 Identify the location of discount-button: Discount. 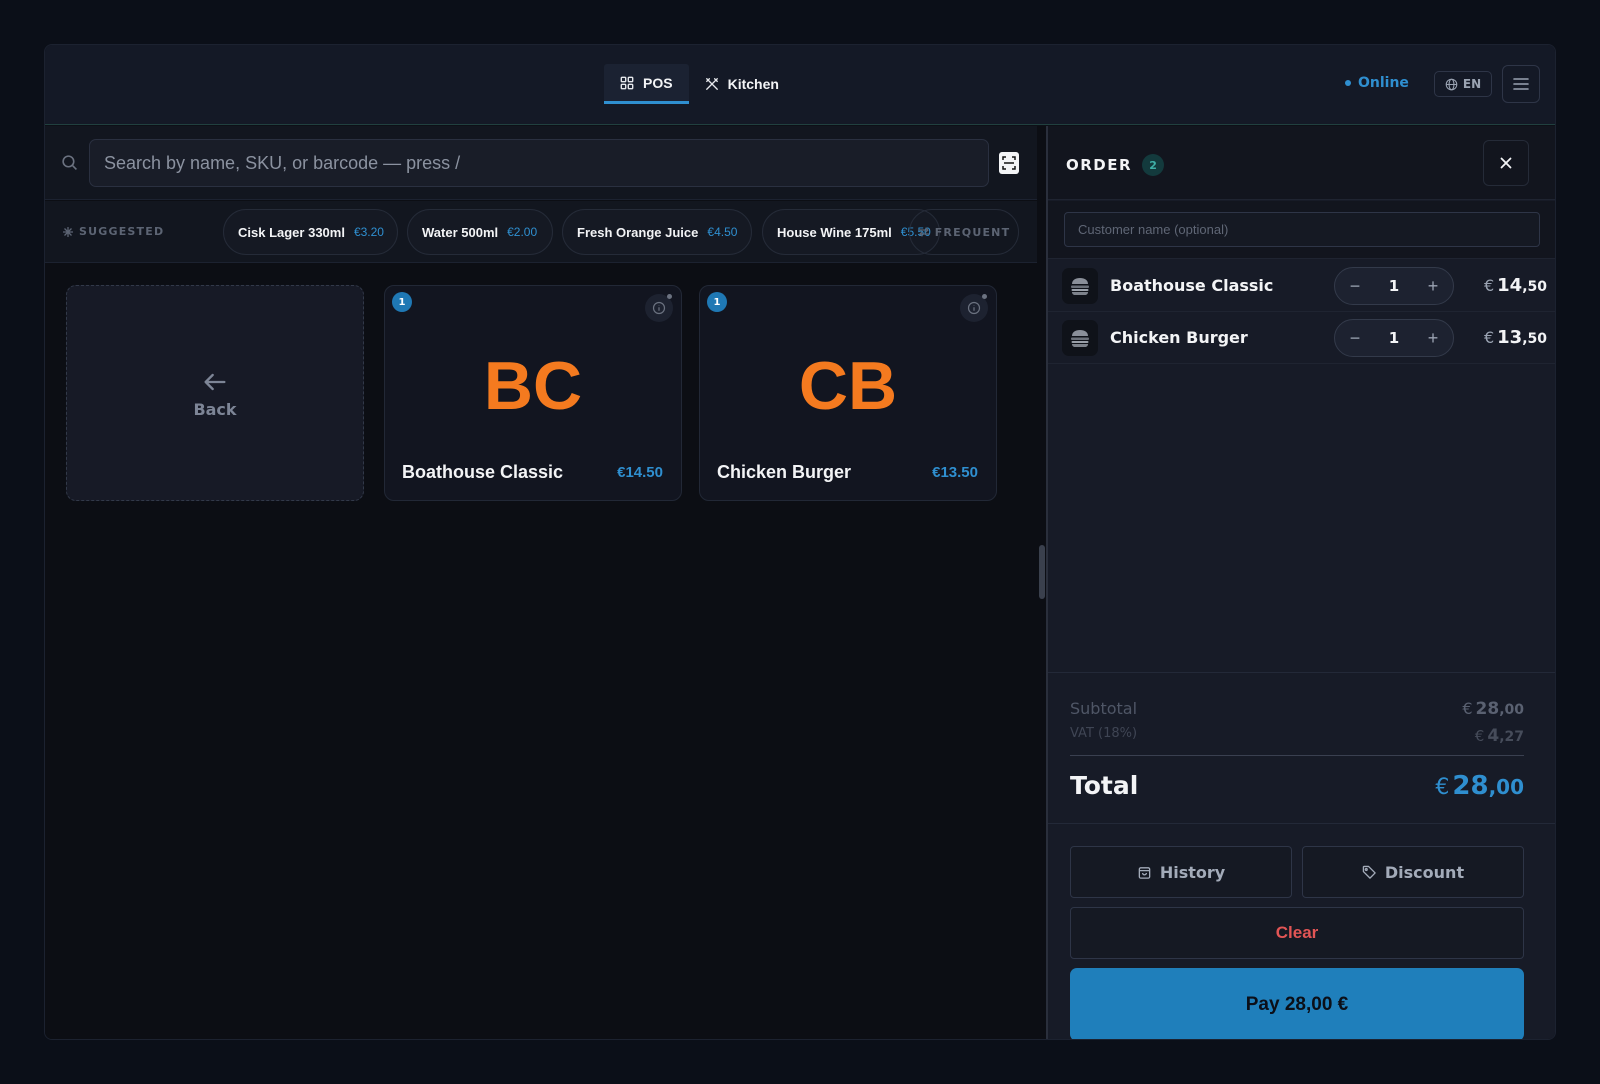
(1413, 872).